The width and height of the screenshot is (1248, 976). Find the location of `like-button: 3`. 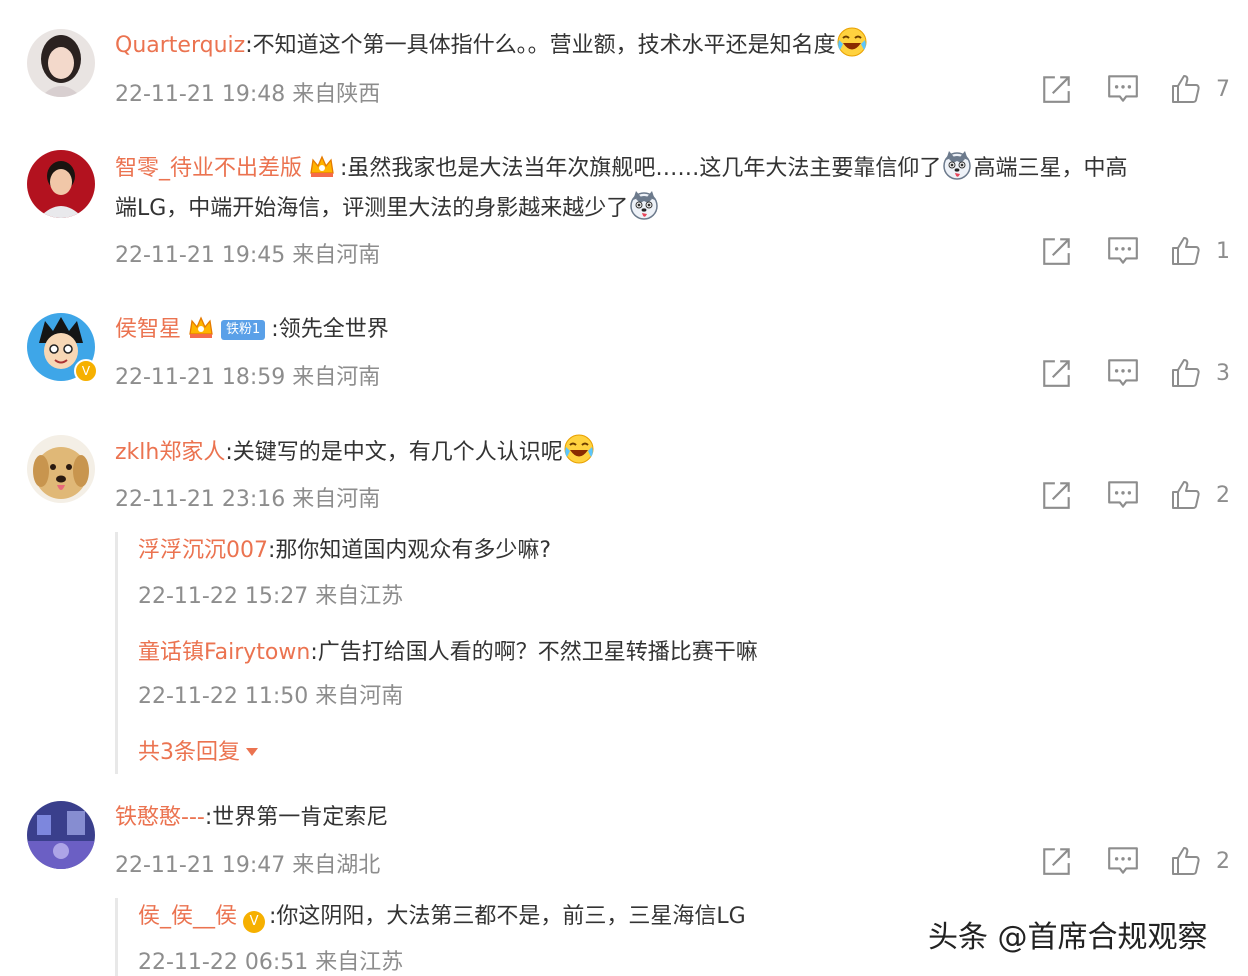

like-button: 3 is located at coordinates (1200, 373).